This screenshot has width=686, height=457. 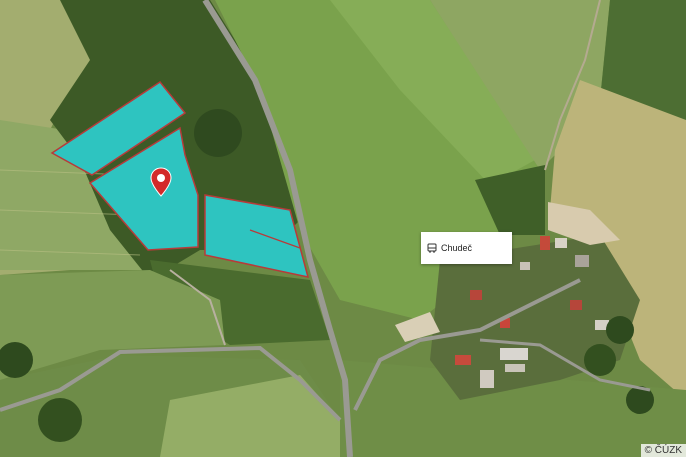 I want to click on map-attribution: © ČÚZK, so click(x=663, y=450).